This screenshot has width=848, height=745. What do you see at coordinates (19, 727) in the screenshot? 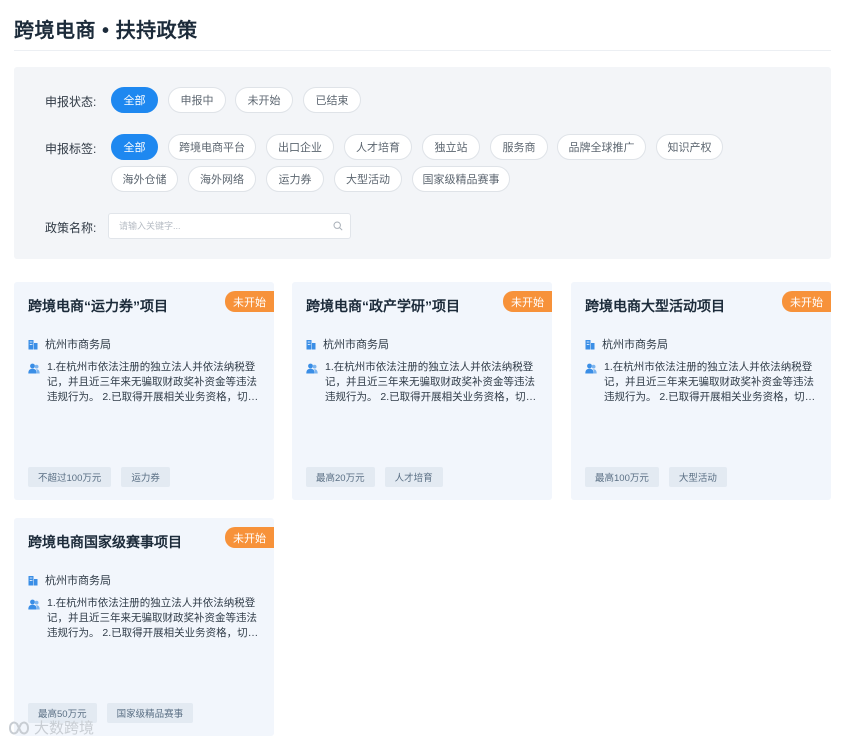
I see `logo-icon` at bounding box center [19, 727].